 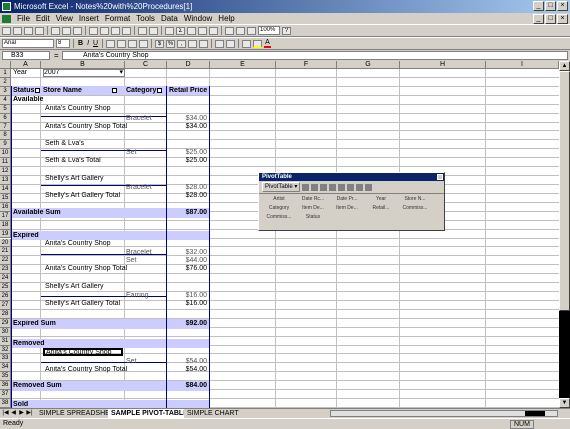 What do you see at coordinates (333, 187) in the screenshot?
I see `hide-detail-icon` at bounding box center [333, 187].